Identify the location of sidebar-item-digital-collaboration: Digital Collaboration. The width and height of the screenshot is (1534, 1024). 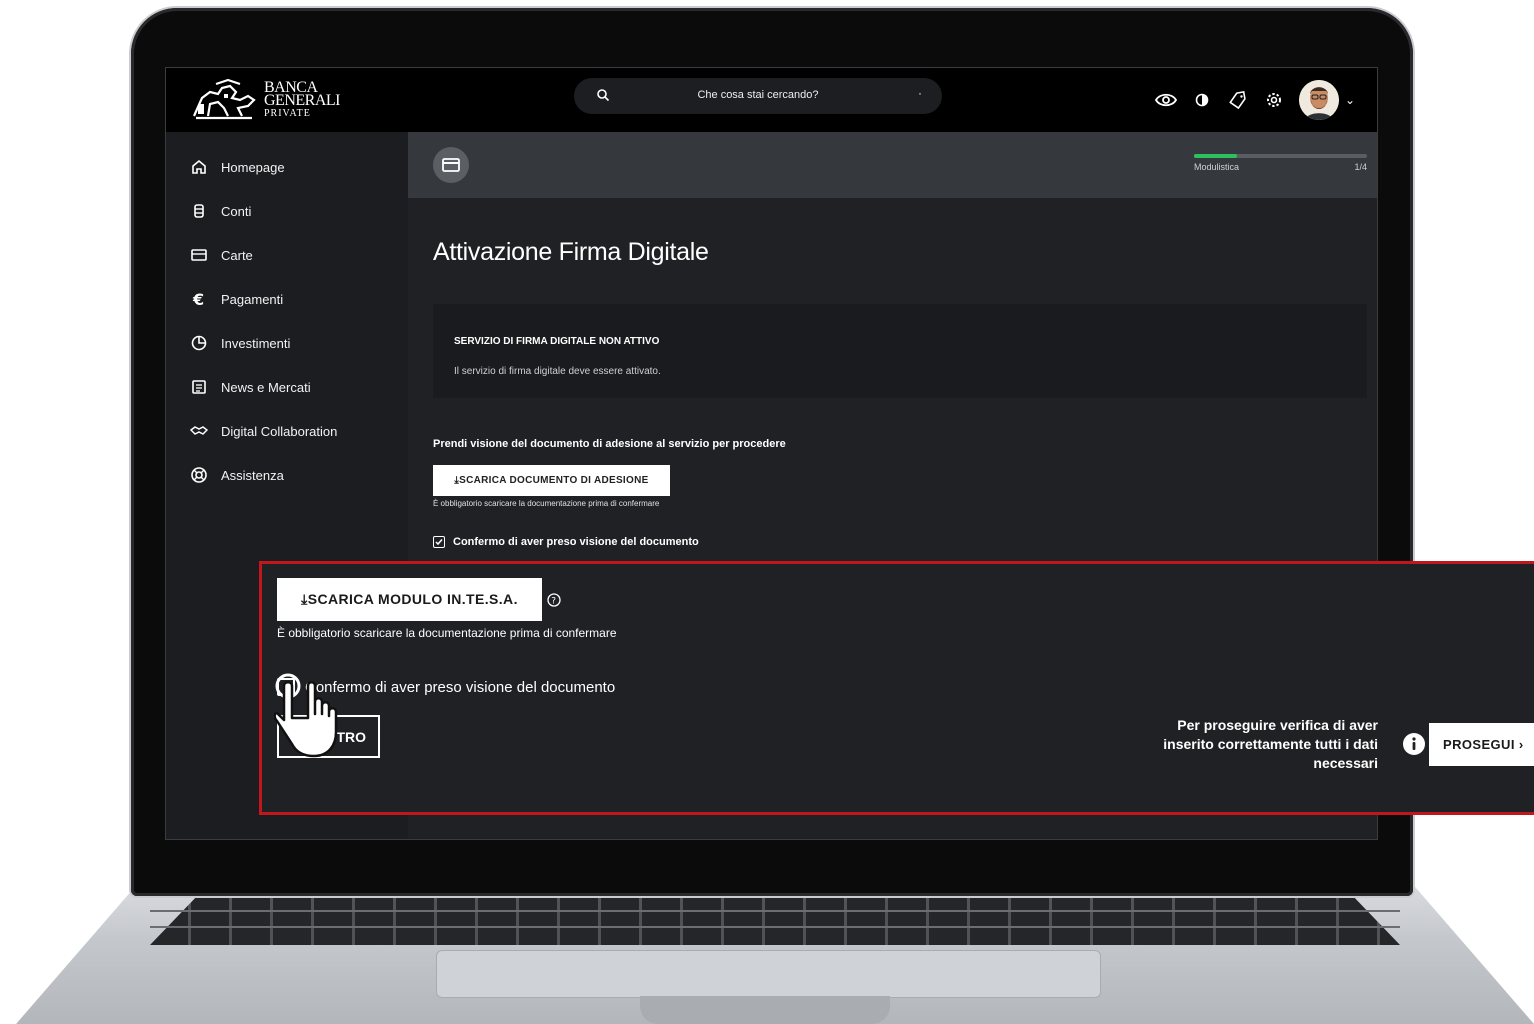
(287, 431).